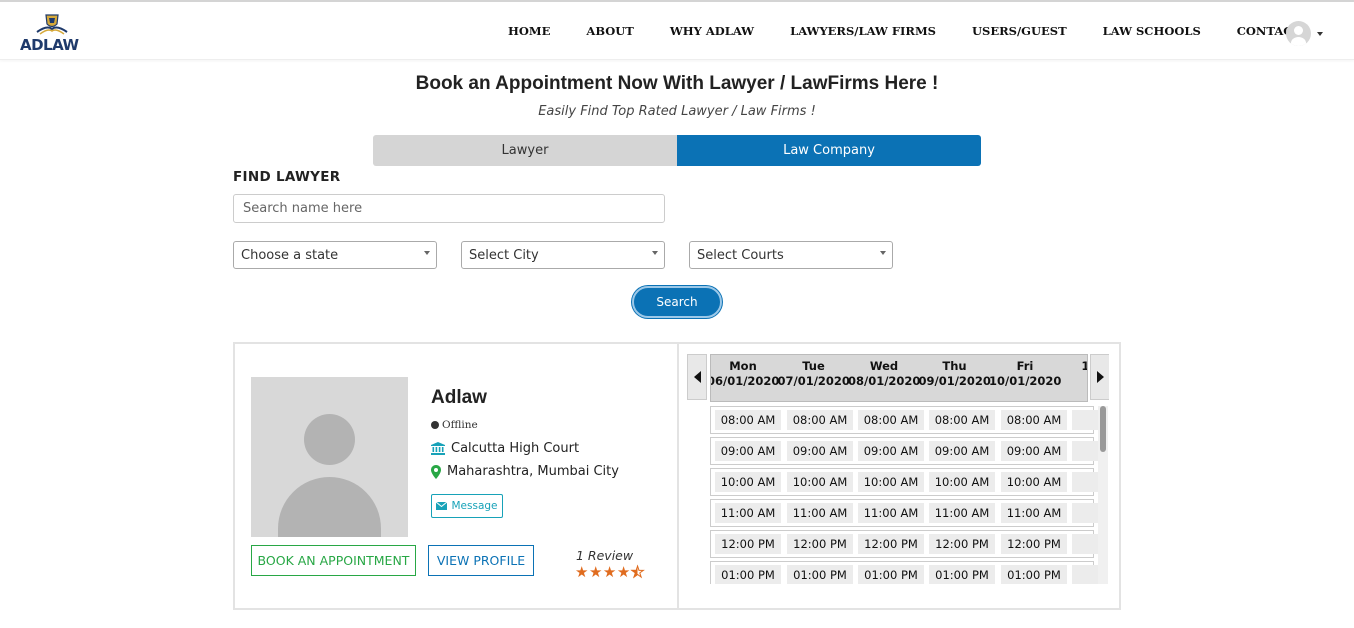 This screenshot has width=1354, height=628. I want to click on lawyer-name: Adlaw, so click(459, 397).